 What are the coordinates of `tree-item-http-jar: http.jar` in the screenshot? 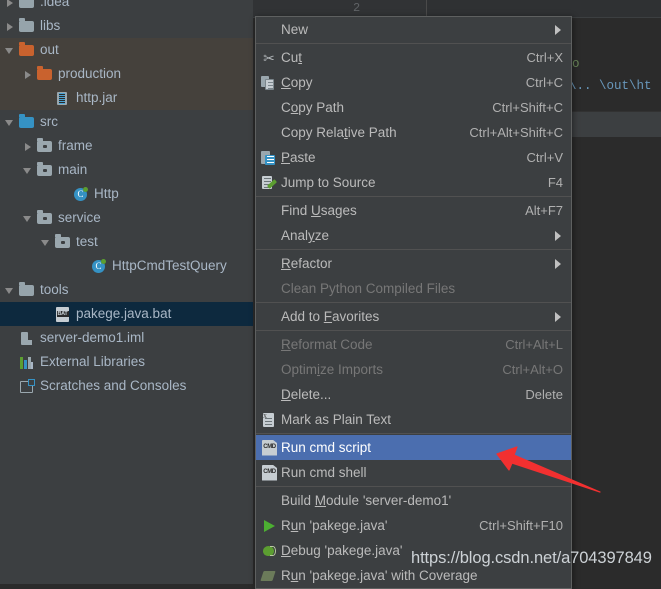 It's located at (126, 98).